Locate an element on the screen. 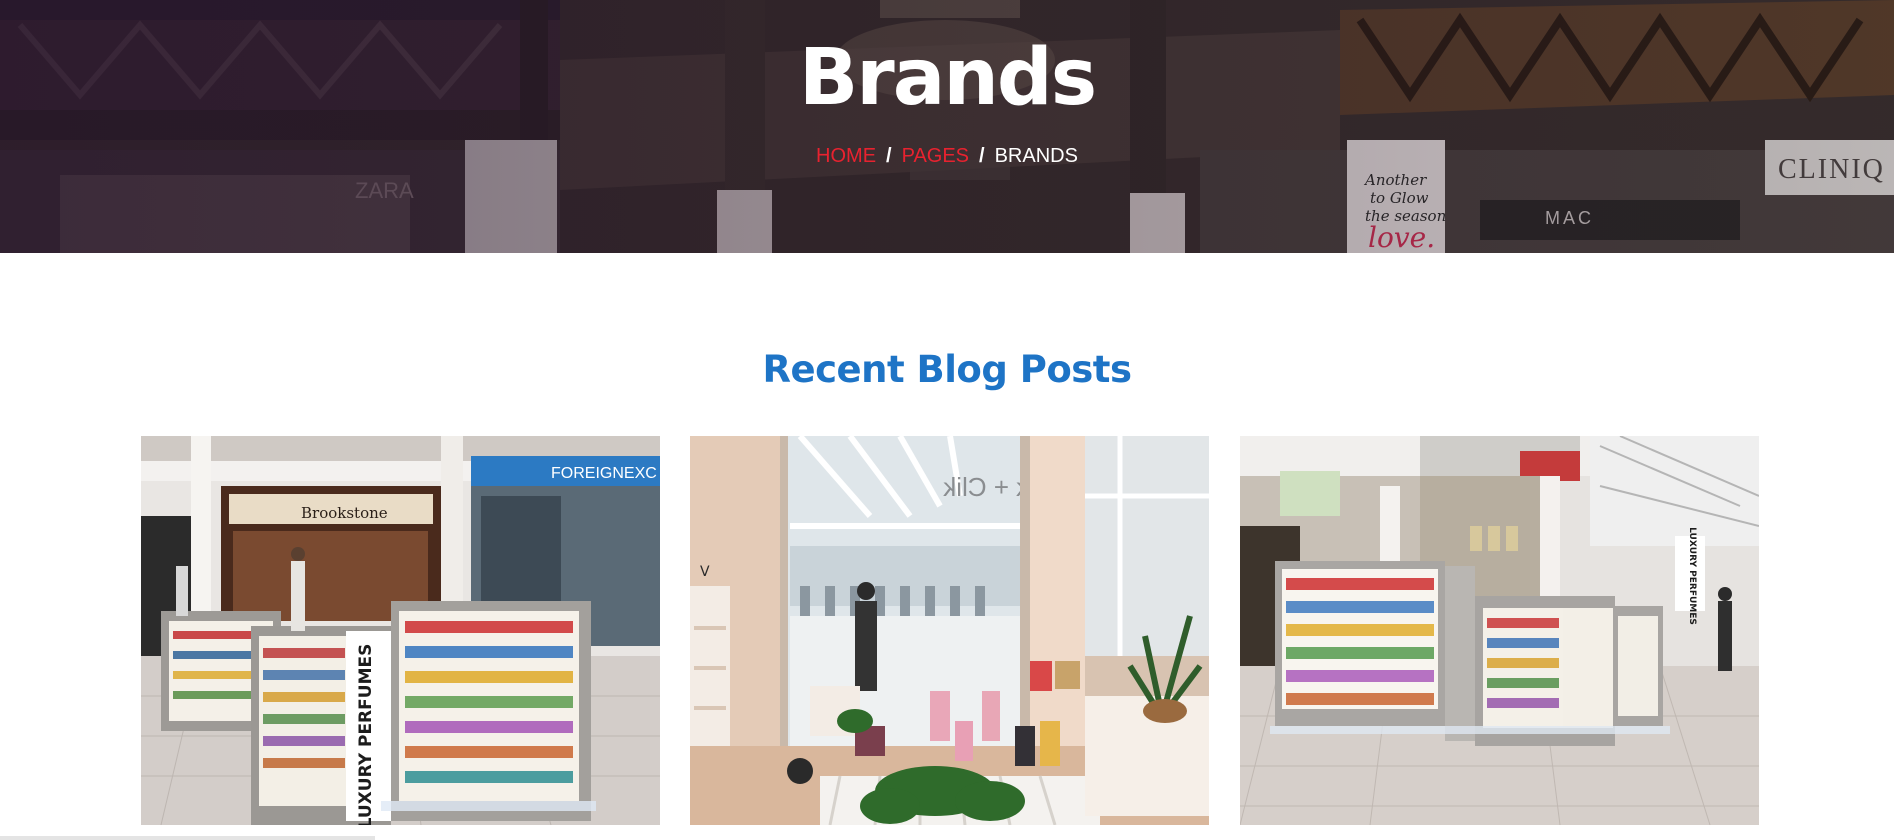  blog-post-card-3: LUXURY PERFUMES is located at coordinates (1499, 630).